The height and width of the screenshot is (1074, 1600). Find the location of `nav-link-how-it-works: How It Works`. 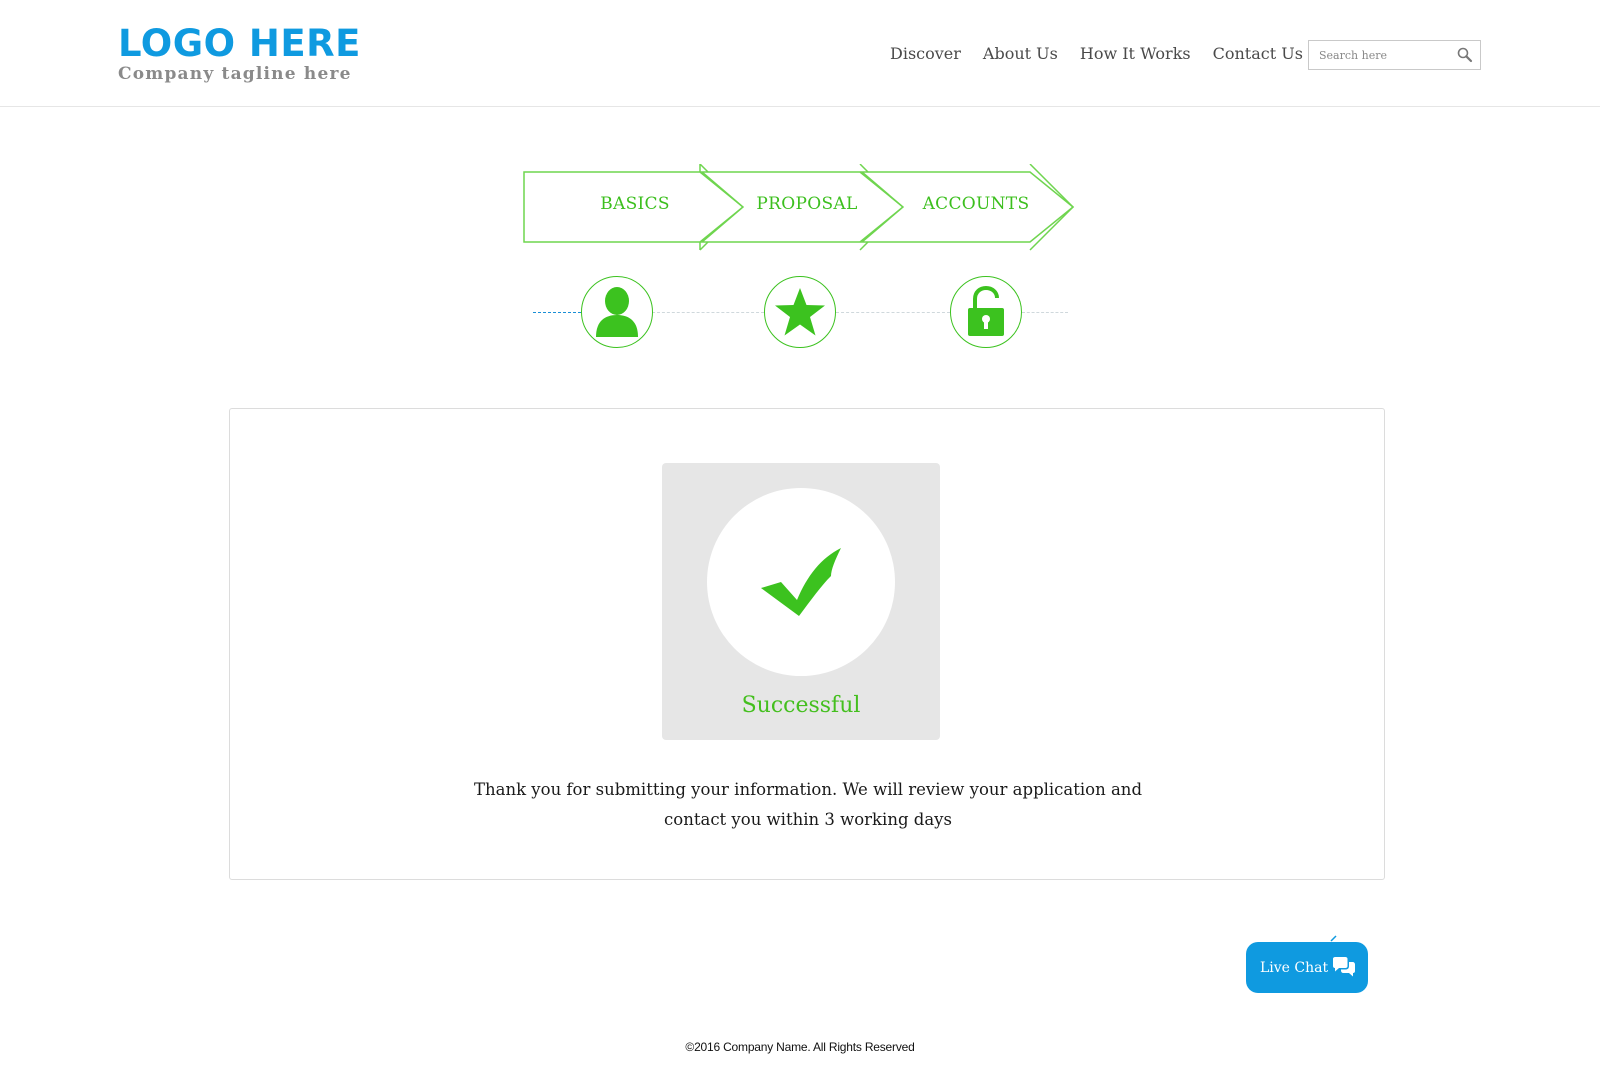

nav-link-how-it-works: How It Works is located at coordinates (1135, 53).